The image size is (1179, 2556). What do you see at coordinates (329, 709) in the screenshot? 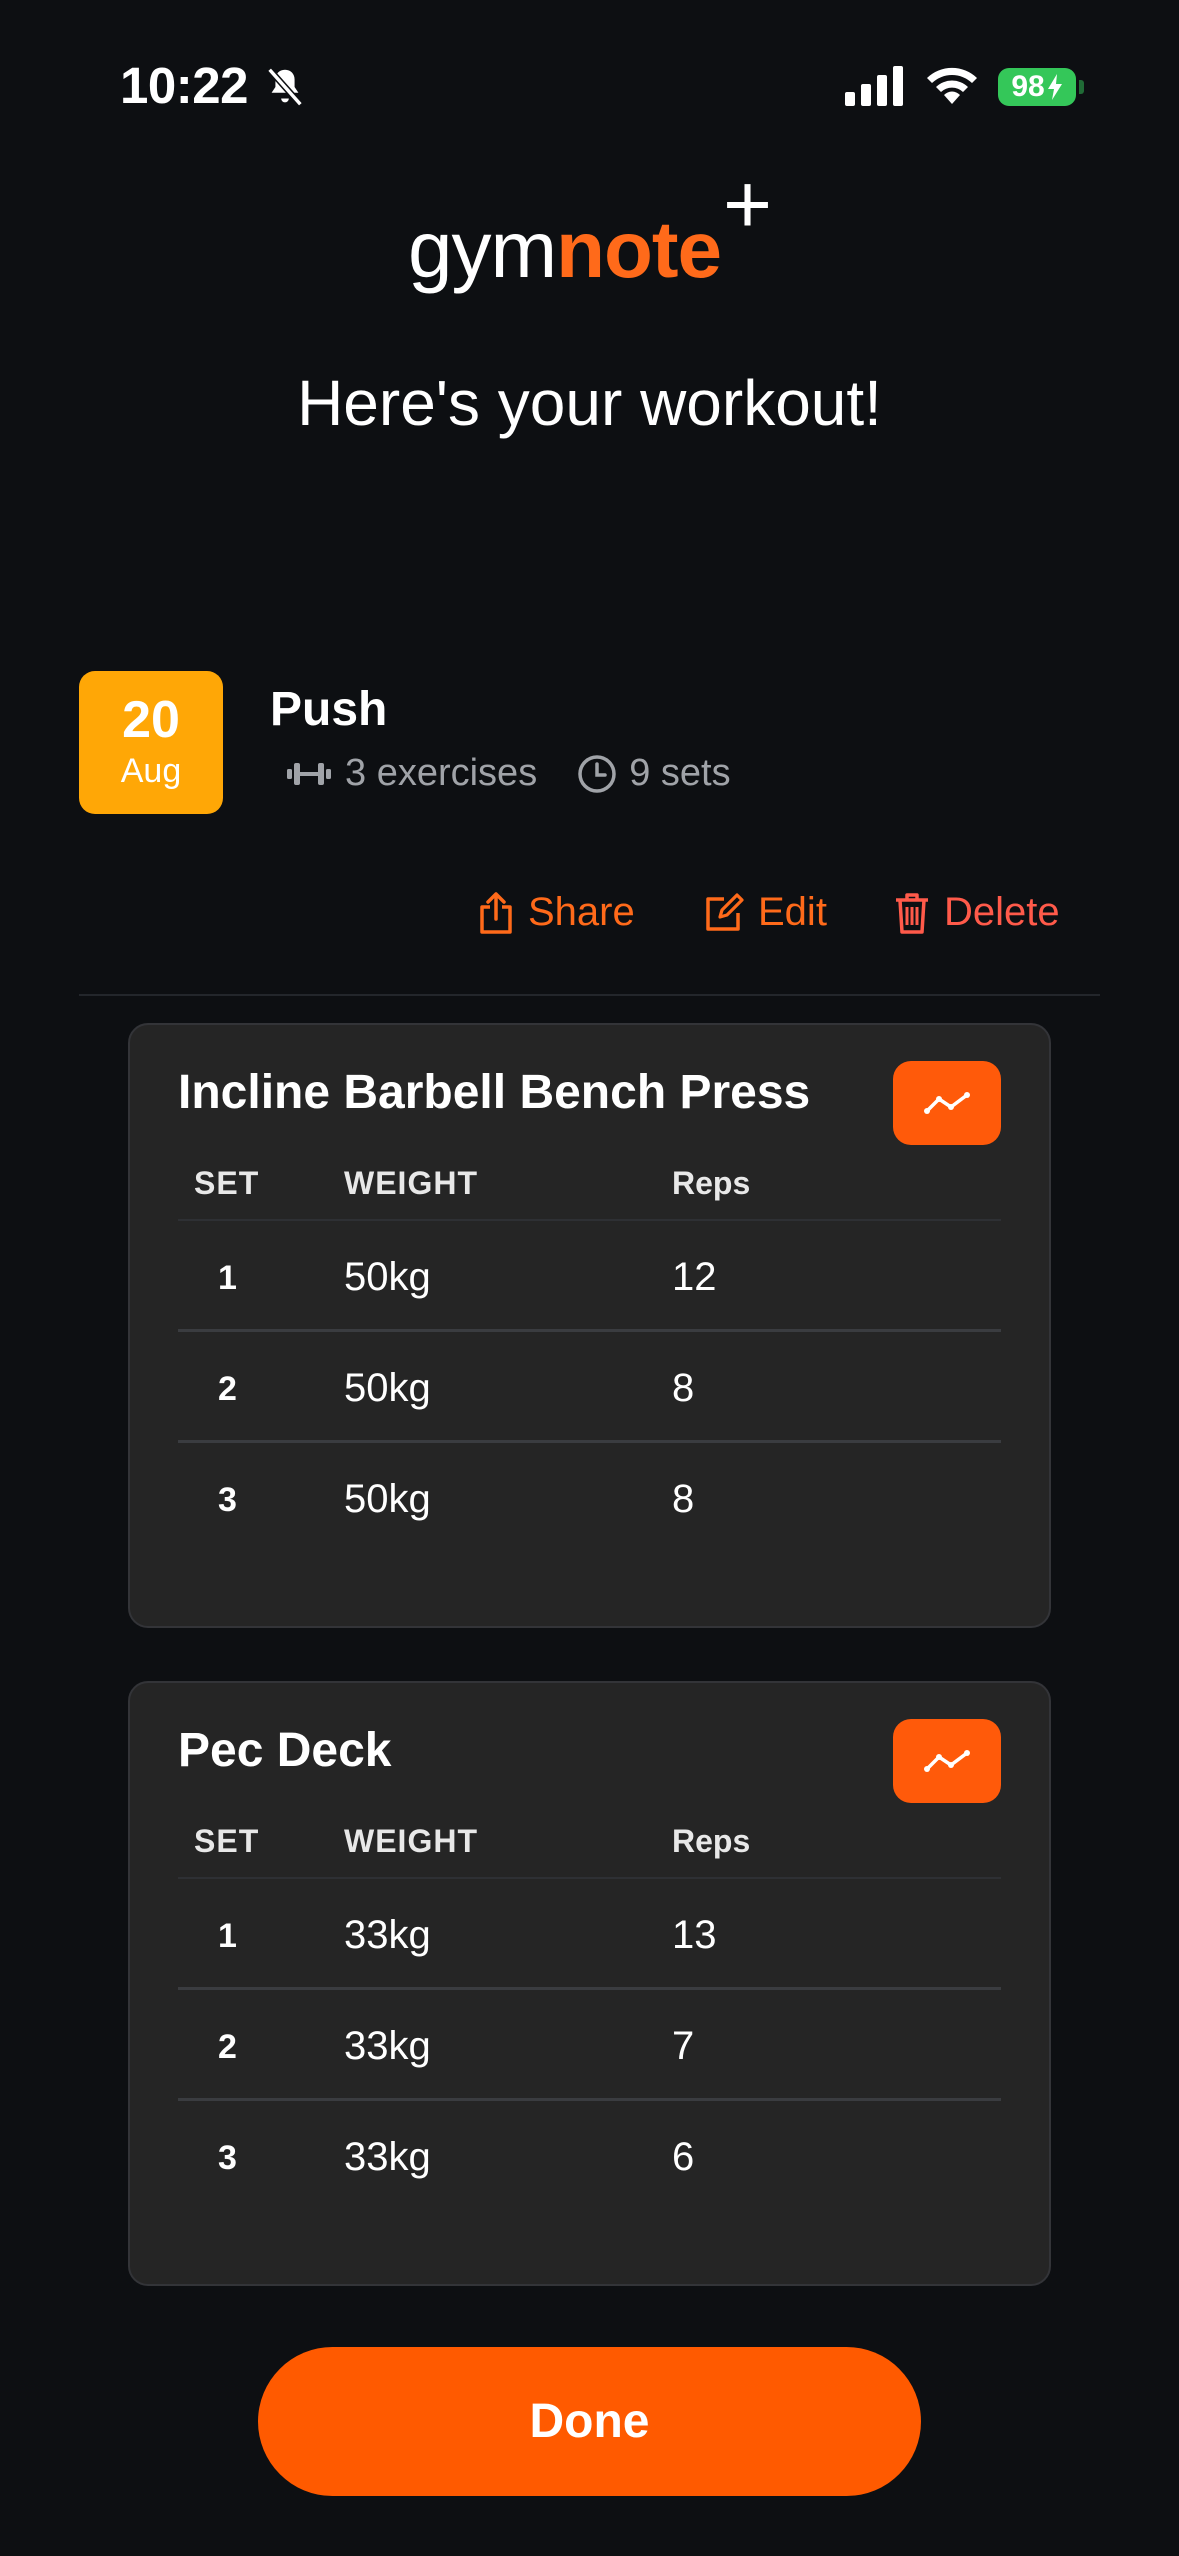
I see `workout-name: Push` at bounding box center [329, 709].